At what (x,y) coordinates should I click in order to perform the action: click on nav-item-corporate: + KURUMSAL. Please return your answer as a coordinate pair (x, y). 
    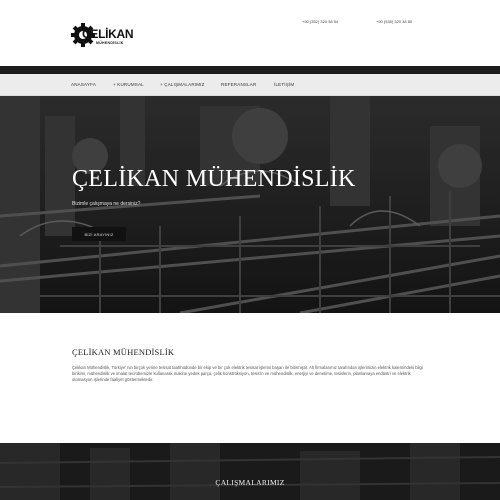
    Looking at the image, I should click on (128, 84).